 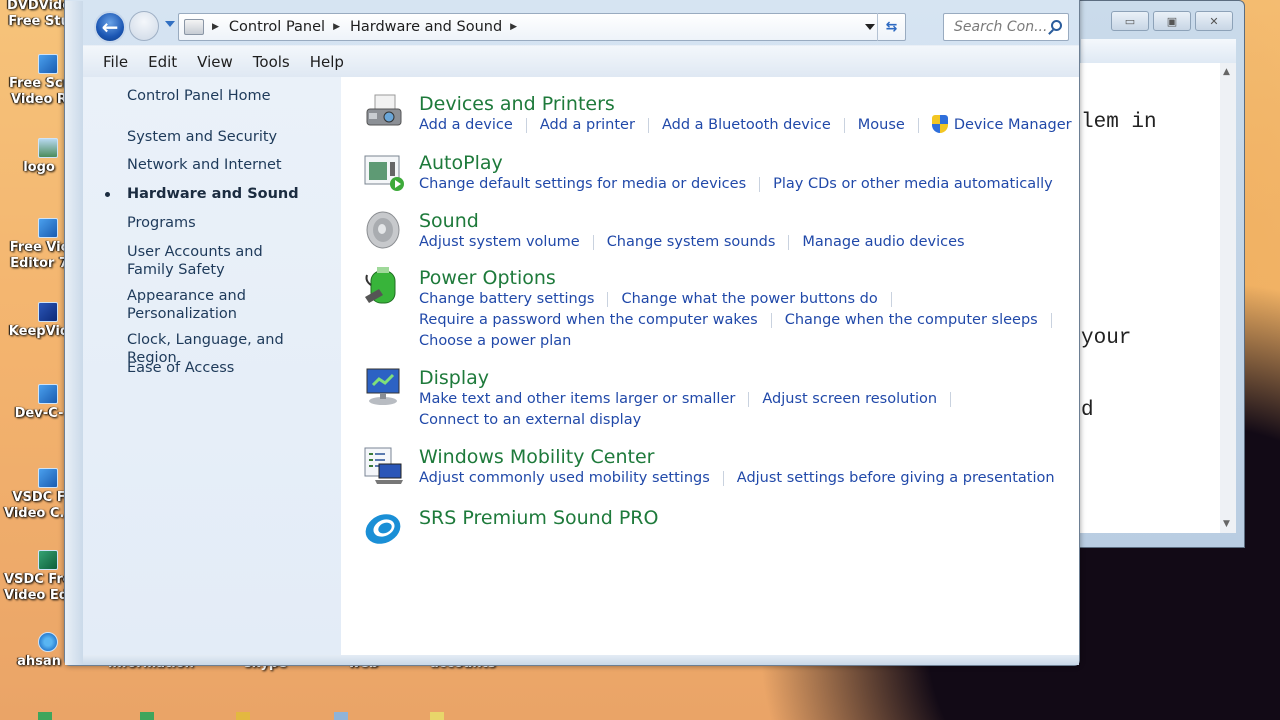 What do you see at coordinates (383, 529) in the screenshot?
I see `srs-sound-icon` at bounding box center [383, 529].